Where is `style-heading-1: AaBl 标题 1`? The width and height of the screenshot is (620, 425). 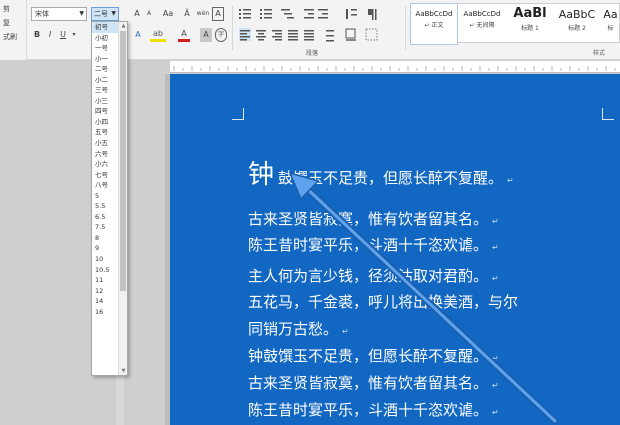 style-heading-1: AaBl 标题 1 is located at coordinates (530, 24).